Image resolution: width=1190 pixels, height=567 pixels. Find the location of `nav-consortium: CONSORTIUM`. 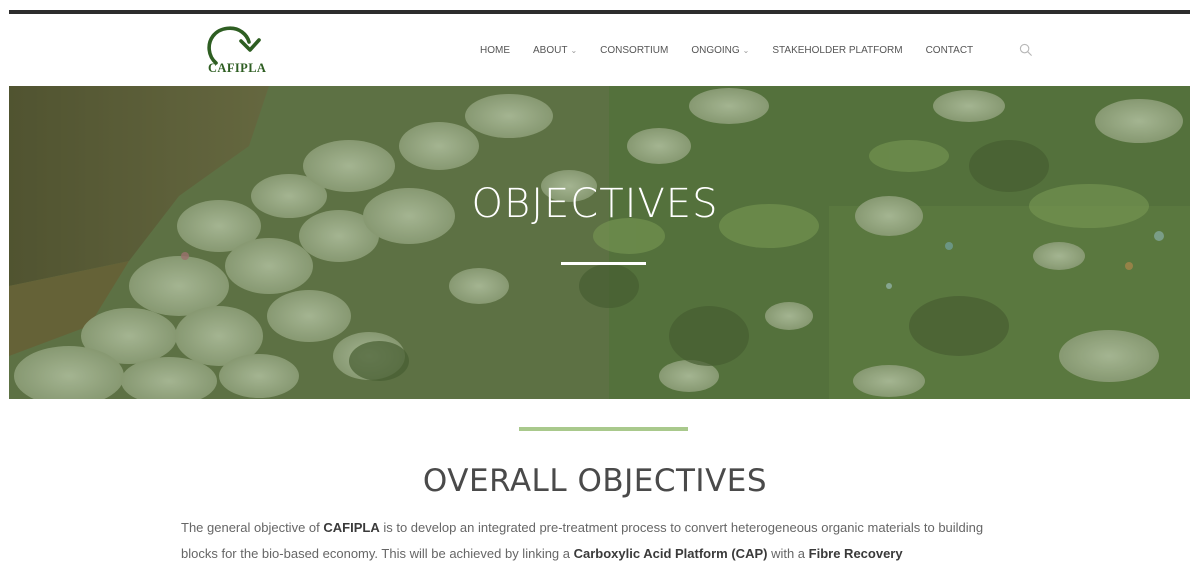

nav-consortium: CONSORTIUM is located at coordinates (634, 50).